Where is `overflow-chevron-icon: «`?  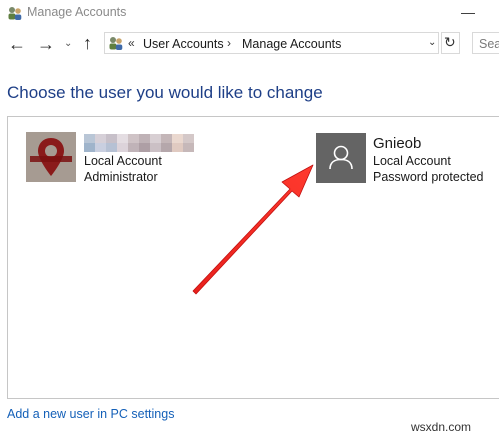 overflow-chevron-icon: « is located at coordinates (131, 43).